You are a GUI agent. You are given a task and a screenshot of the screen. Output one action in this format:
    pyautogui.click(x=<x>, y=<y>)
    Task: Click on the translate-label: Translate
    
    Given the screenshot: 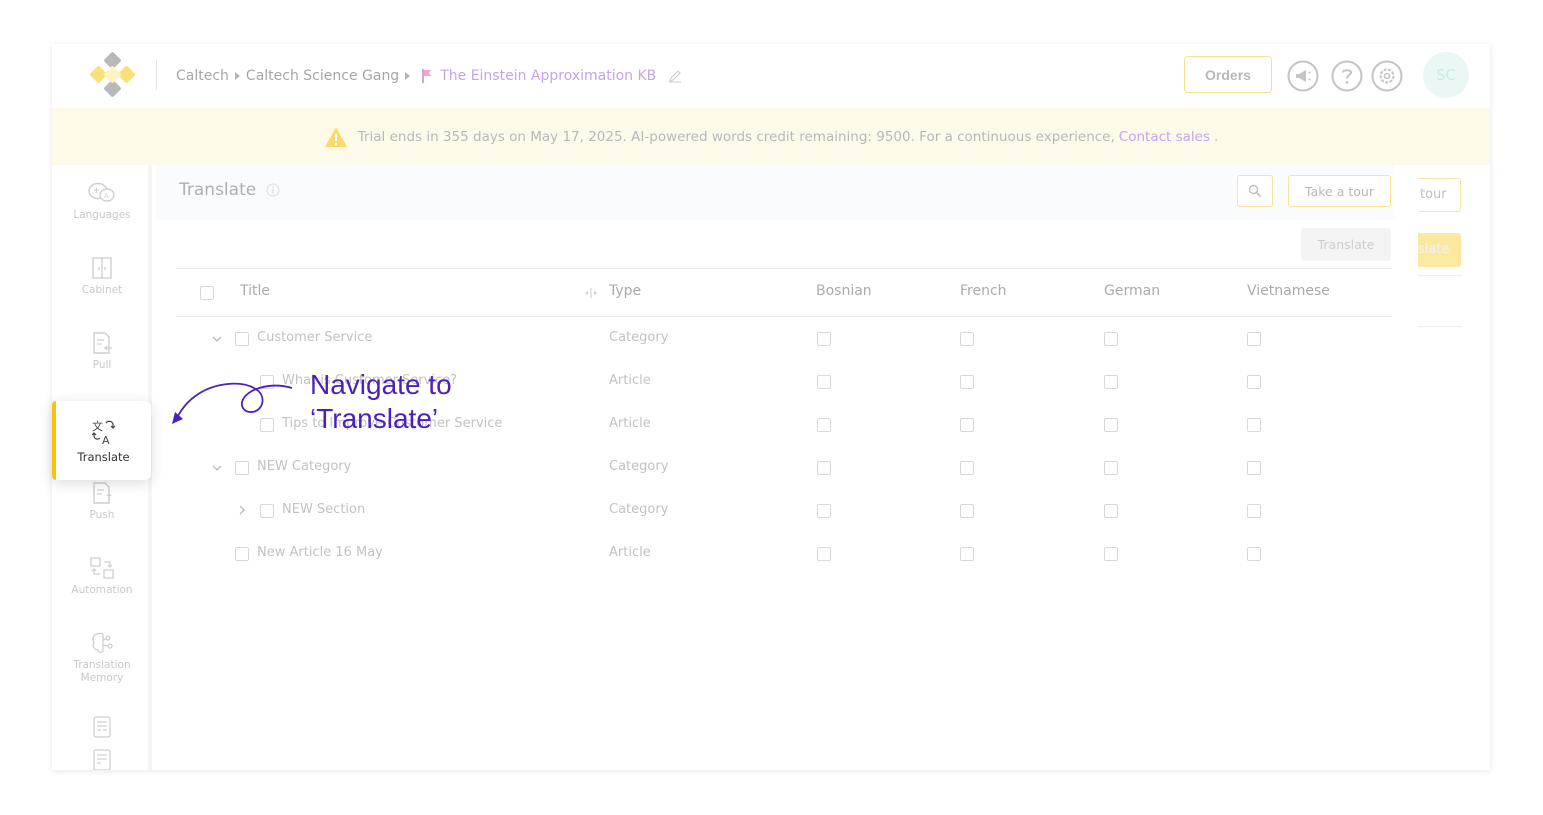 What is the action you would take?
    pyautogui.click(x=103, y=457)
    